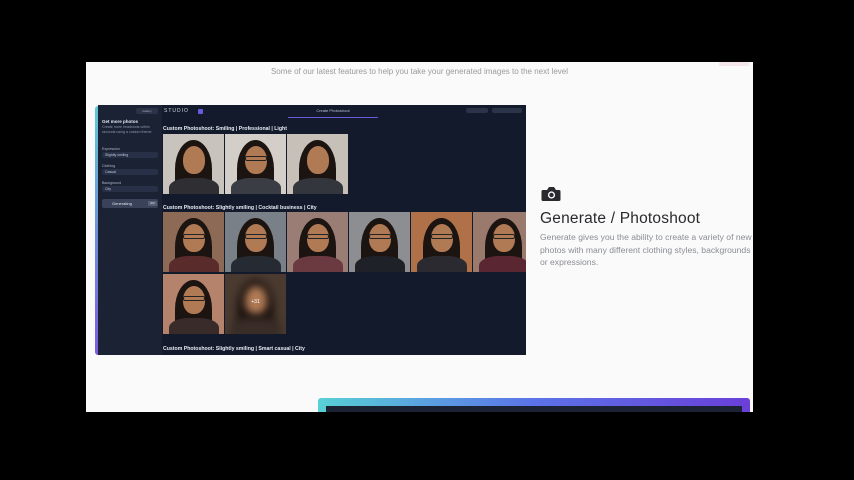  I want to click on more-photos-count: +31, so click(255, 302).